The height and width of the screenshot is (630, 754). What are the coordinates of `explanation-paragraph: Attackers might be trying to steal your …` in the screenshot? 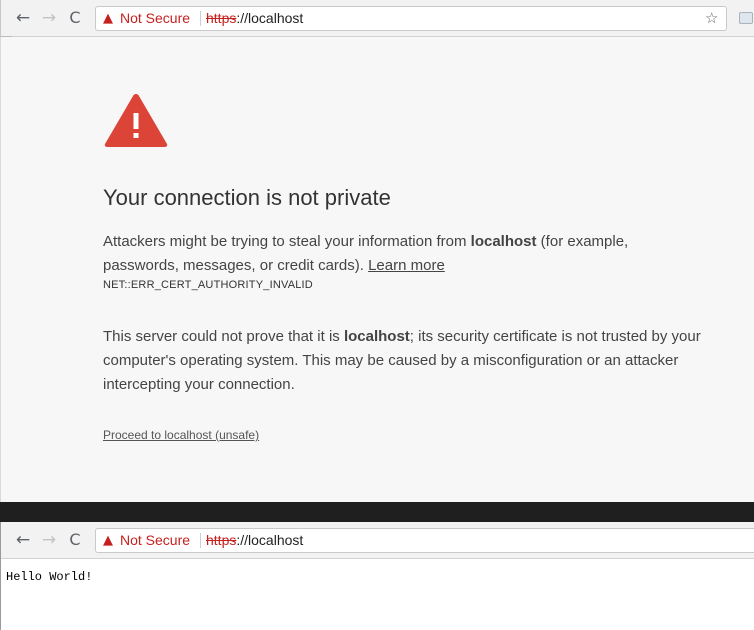 It's located at (403, 254).